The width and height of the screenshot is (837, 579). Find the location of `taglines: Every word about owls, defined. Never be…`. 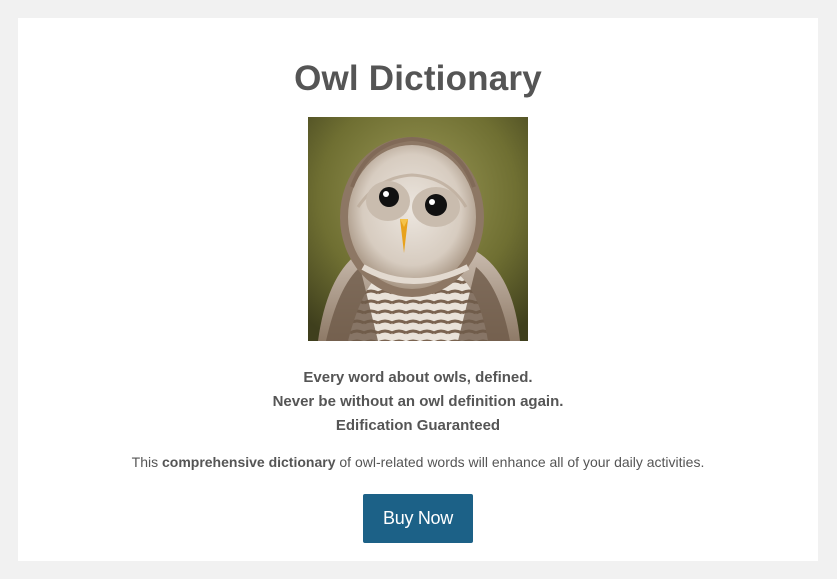

taglines: Every word about owls, defined. Never be… is located at coordinates (418, 402).